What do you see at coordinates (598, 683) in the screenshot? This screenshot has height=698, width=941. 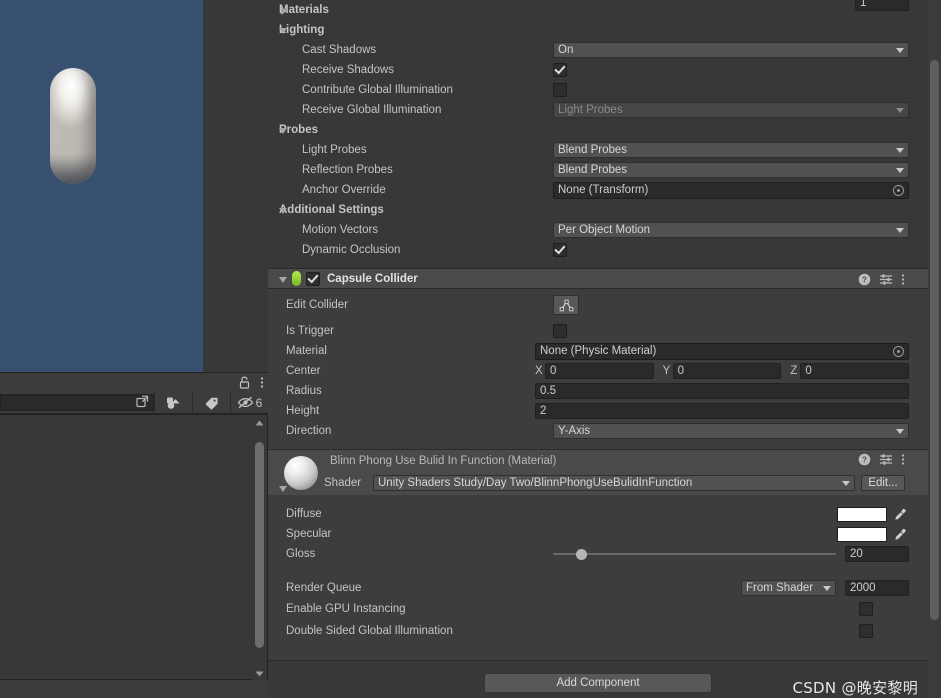 I see `add-component-button: Add Component` at bounding box center [598, 683].